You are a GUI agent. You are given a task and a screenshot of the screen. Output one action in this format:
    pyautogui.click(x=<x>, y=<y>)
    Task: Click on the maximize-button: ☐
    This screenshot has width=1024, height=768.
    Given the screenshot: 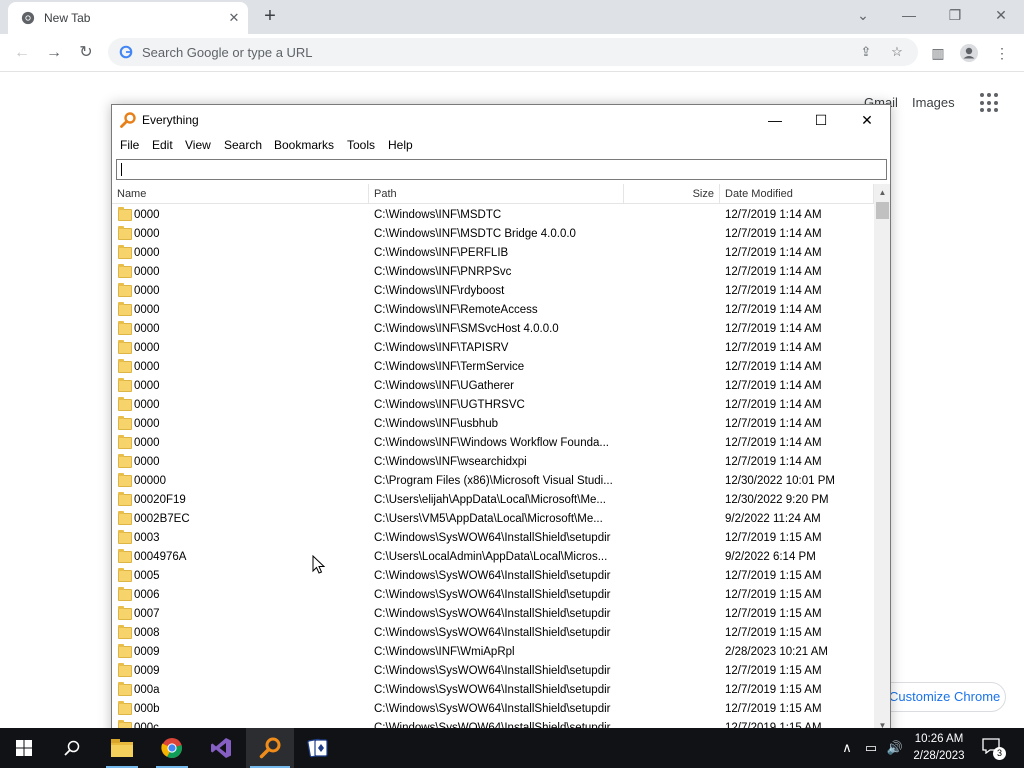 What is the action you would take?
    pyautogui.click(x=821, y=120)
    